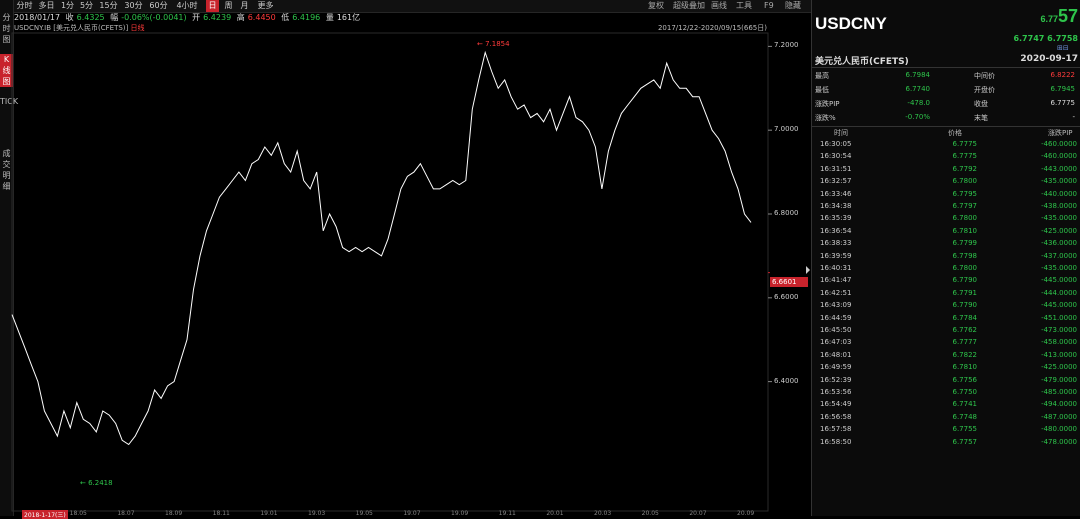 The height and width of the screenshot is (519, 1080). I want to click on tick-row: 16:33:46 6.7795 -440.0000, so click(946, 194).